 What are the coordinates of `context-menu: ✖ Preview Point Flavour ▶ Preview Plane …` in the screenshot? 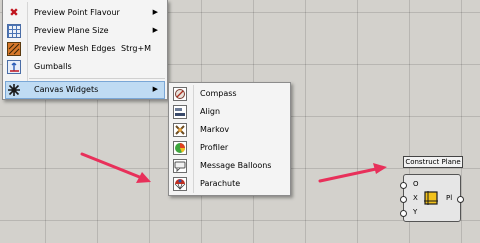 It's located at (85, 50).